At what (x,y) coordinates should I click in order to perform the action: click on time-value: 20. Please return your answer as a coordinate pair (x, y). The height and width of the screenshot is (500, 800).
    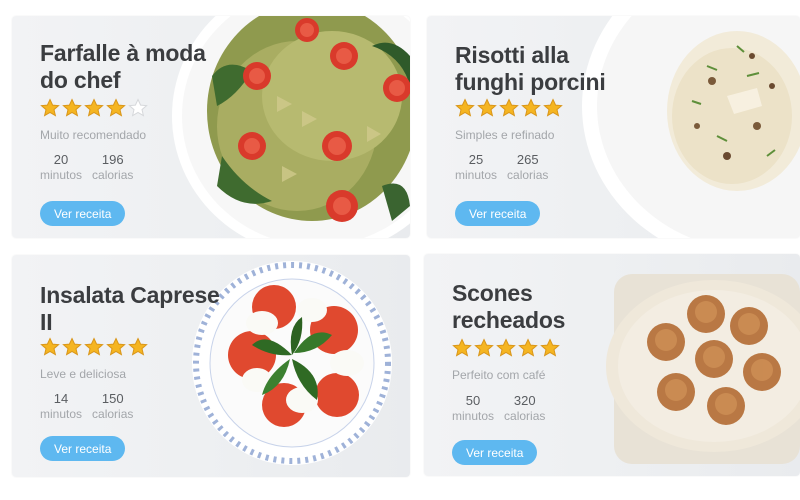
    Looking at the image, I should click on (61, 159).